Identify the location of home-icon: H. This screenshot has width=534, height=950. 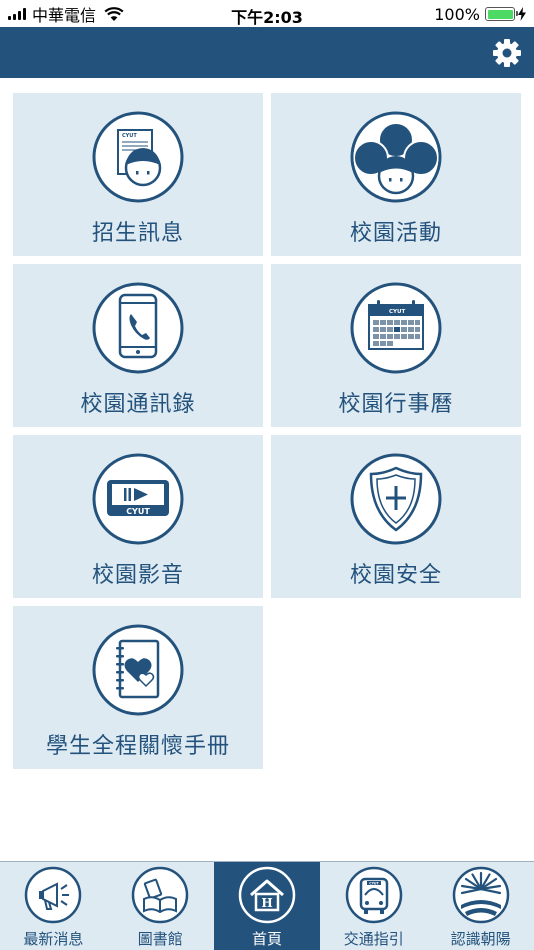
(267, 895).